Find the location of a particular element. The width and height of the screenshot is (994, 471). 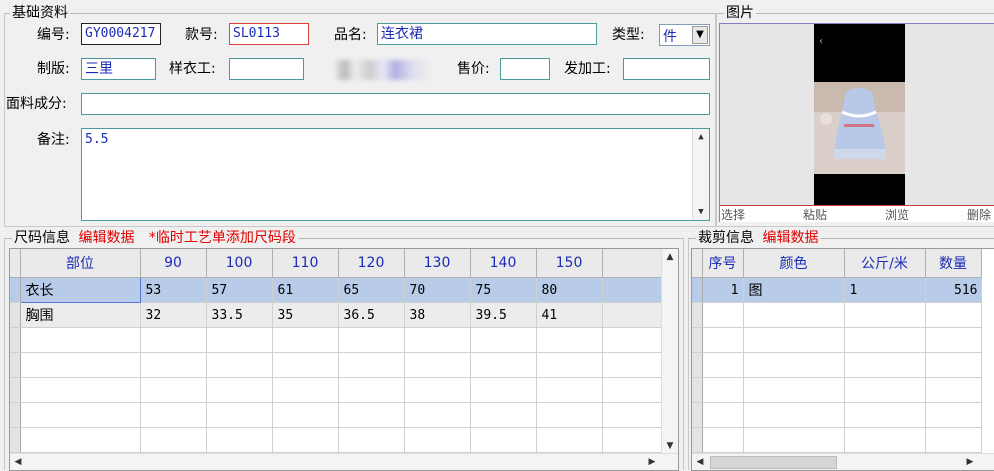

column-header: 130 is located at coordinates (437, 263).